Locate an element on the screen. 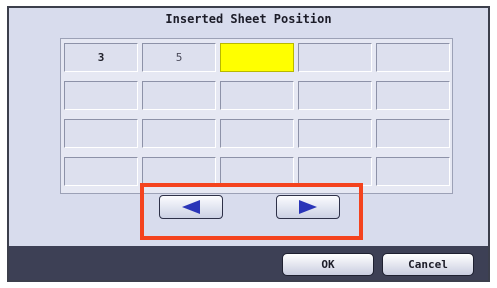 The width and height of the screenshot is (497, 288). footer-bar: OK Cancel is located at coordinates (248, 263).